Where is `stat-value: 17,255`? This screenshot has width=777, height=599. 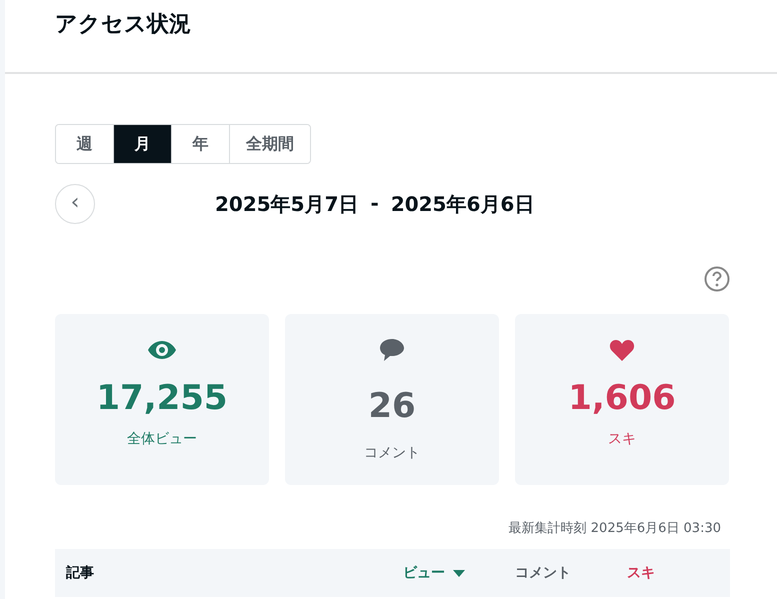
stat-value: 17,255 is located at coordinates (162, 398).